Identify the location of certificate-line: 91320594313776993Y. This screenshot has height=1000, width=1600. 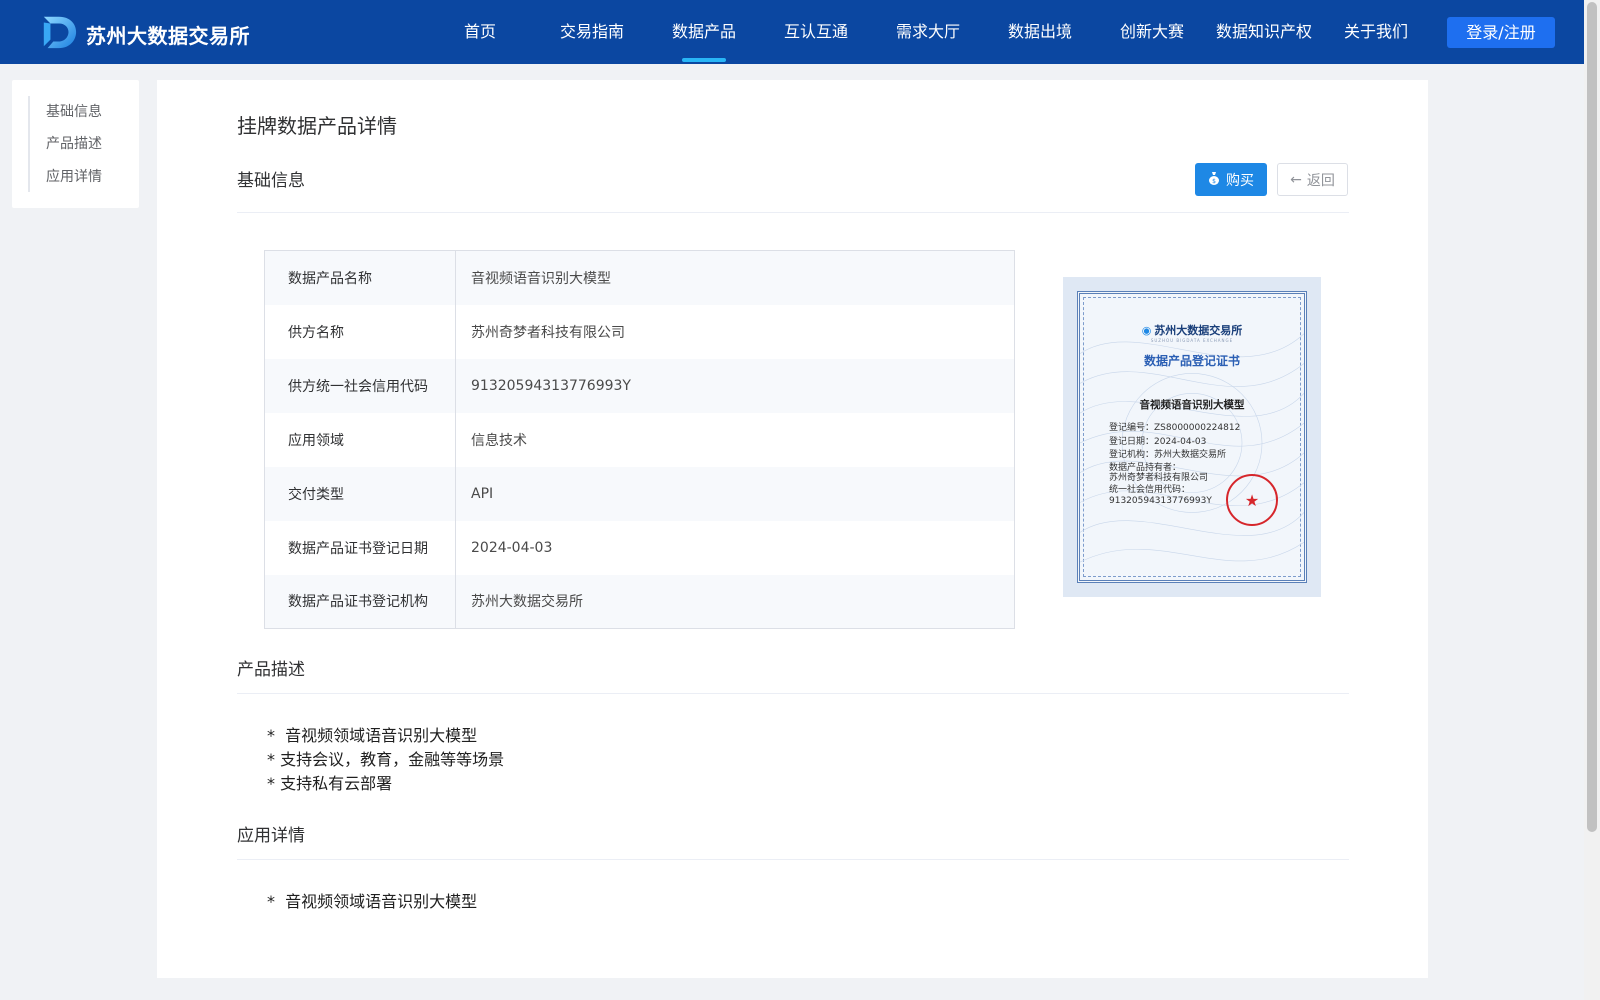
(1160, 500).